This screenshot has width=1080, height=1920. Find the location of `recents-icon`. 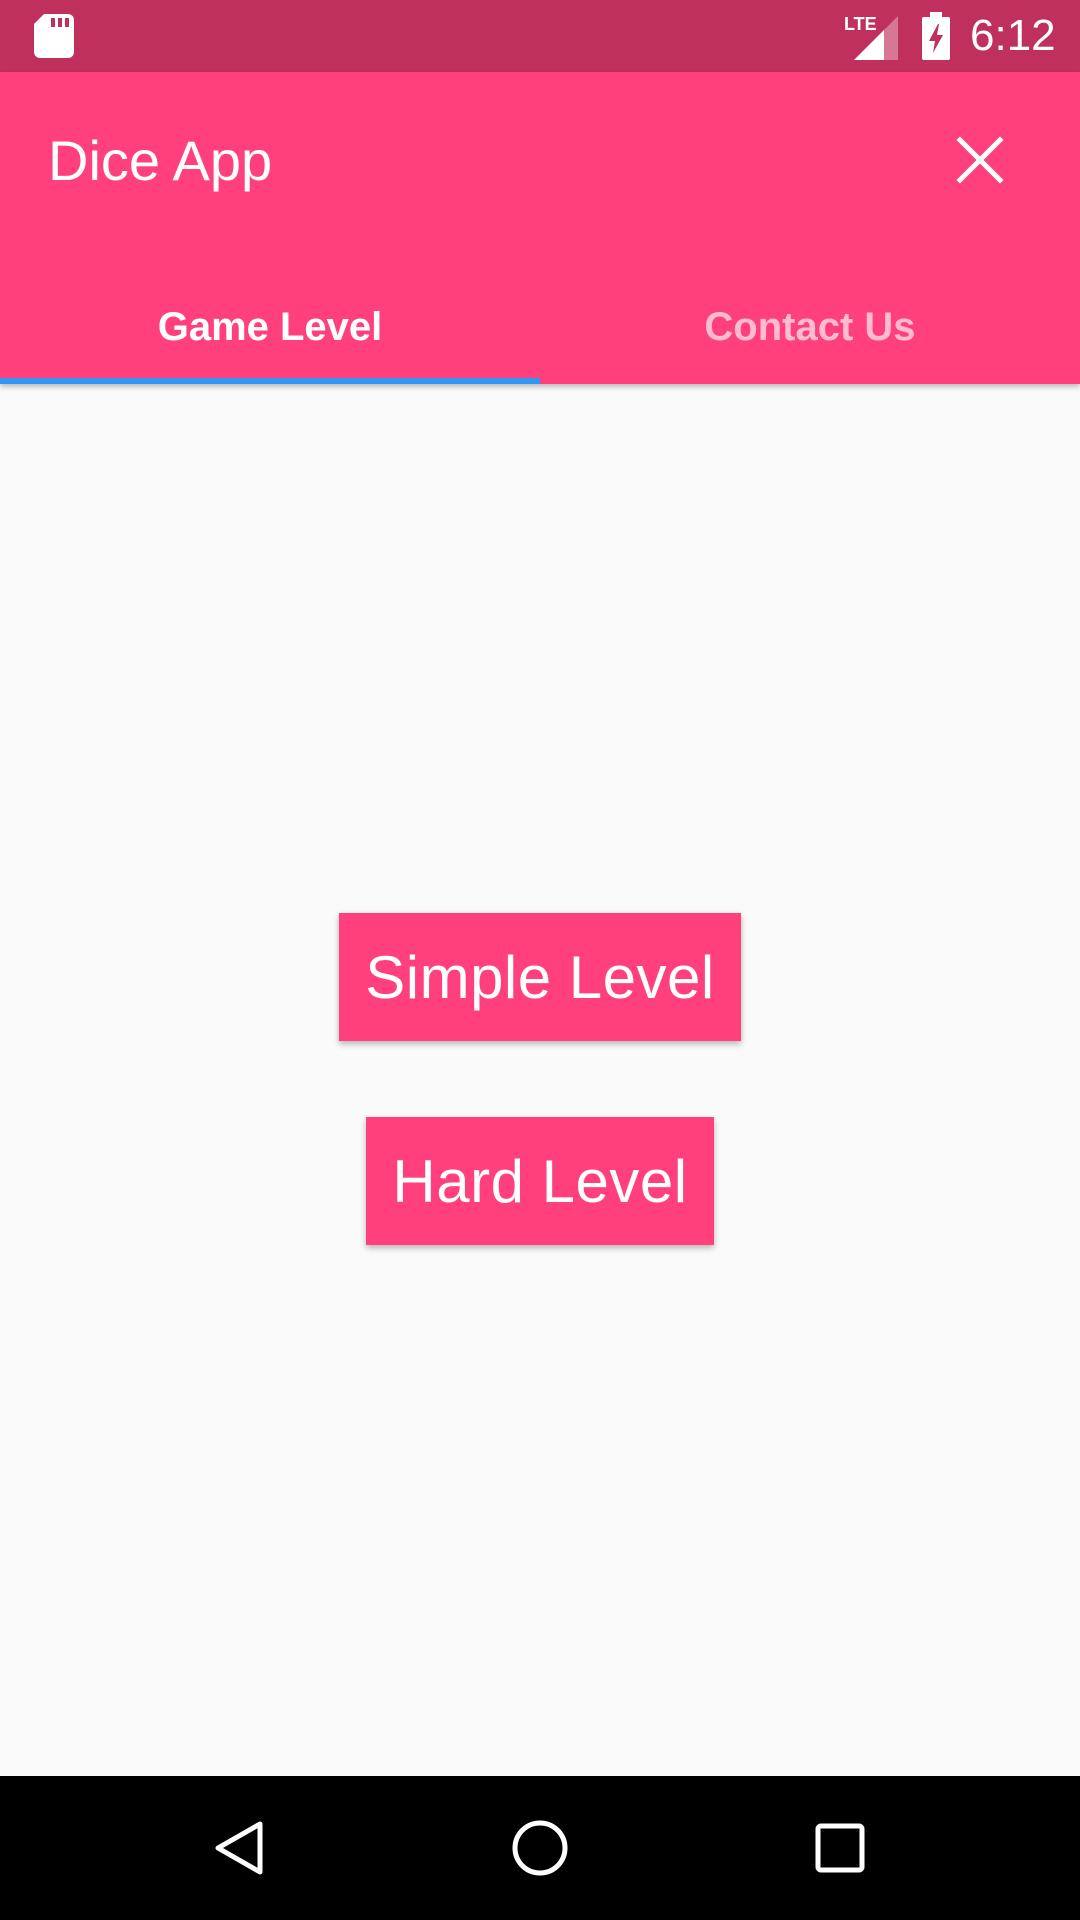

recents-icon is located at coordinates (840, 1848).